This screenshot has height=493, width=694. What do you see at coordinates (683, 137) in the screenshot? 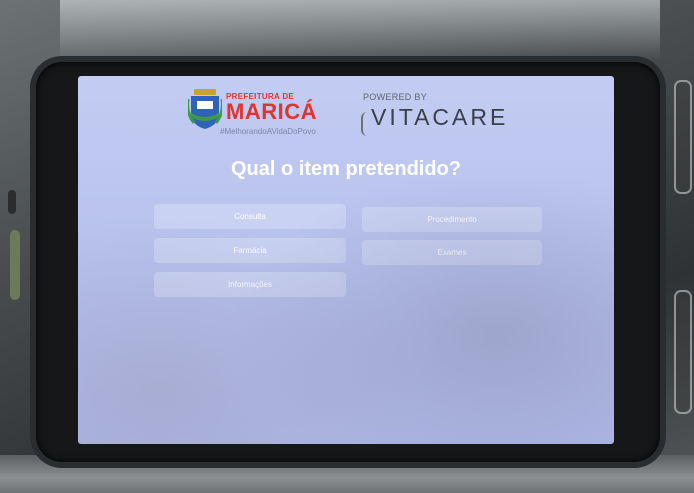
I see `side-slot-upper` at bounding box center [683, 137].